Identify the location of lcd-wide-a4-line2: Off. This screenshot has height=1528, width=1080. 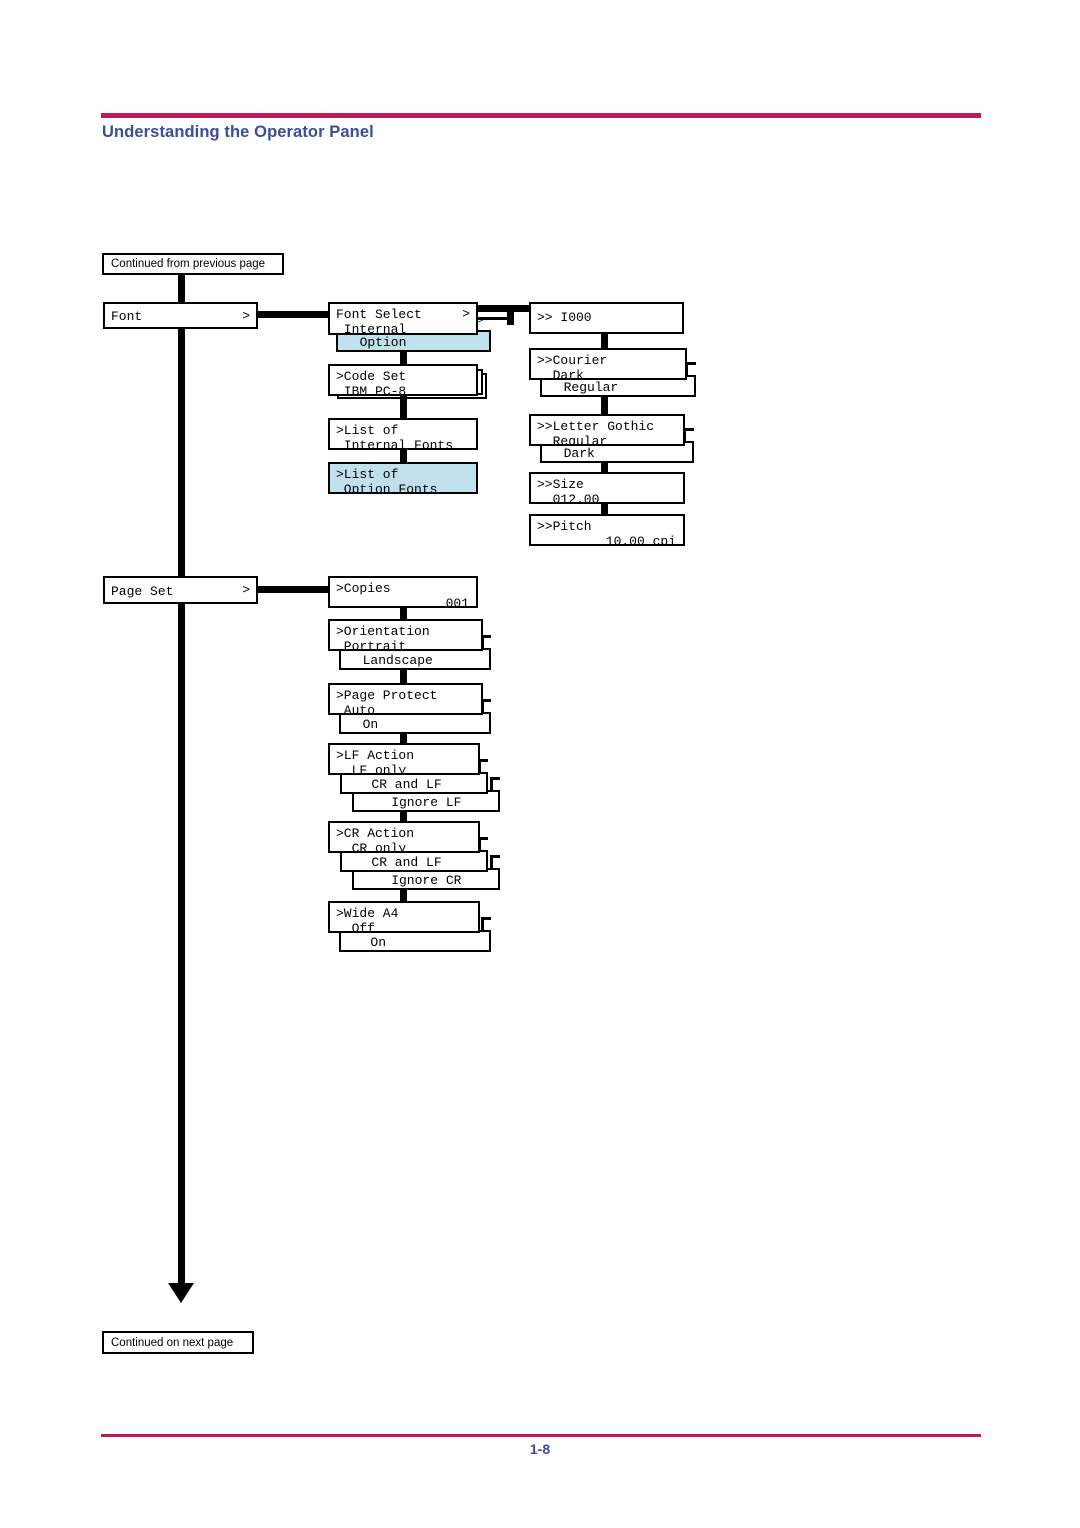
(356, 927).